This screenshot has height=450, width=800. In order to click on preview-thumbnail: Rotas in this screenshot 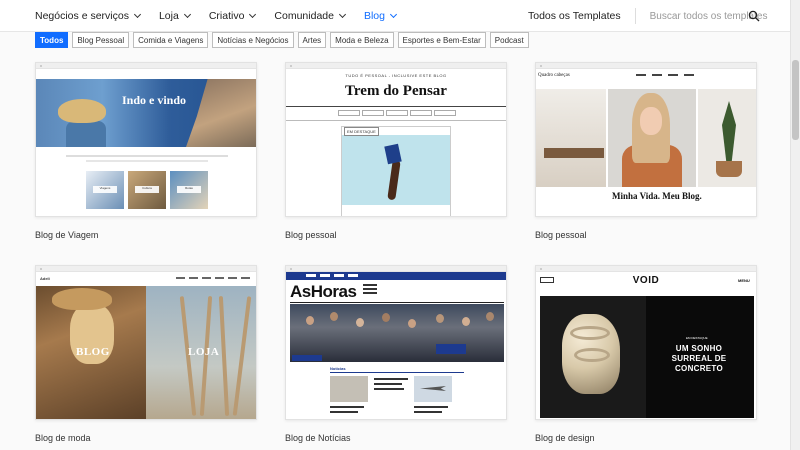, I will do `click(189, 190)`.